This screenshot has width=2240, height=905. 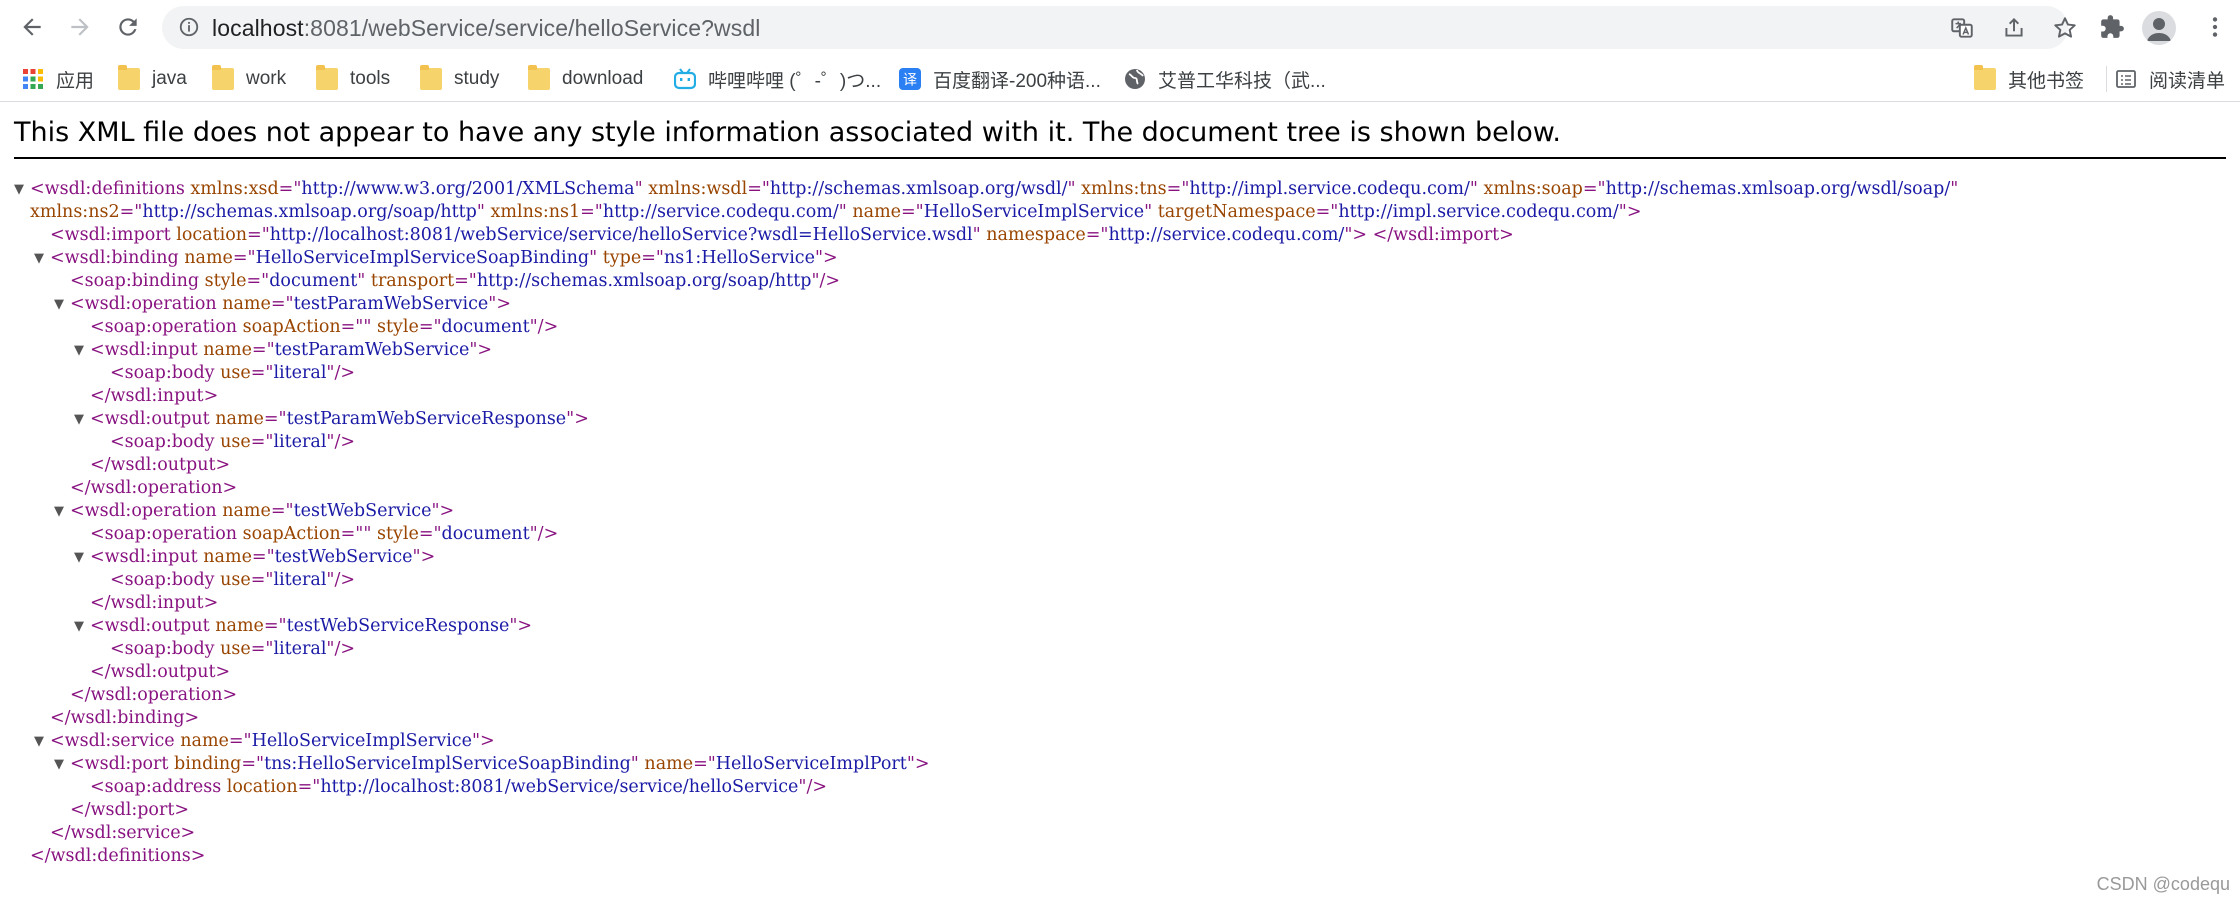 What do you see at coordinates (2065, 28) in the screenshot?
I see `star-icon` at bounding box center [2065, 28].